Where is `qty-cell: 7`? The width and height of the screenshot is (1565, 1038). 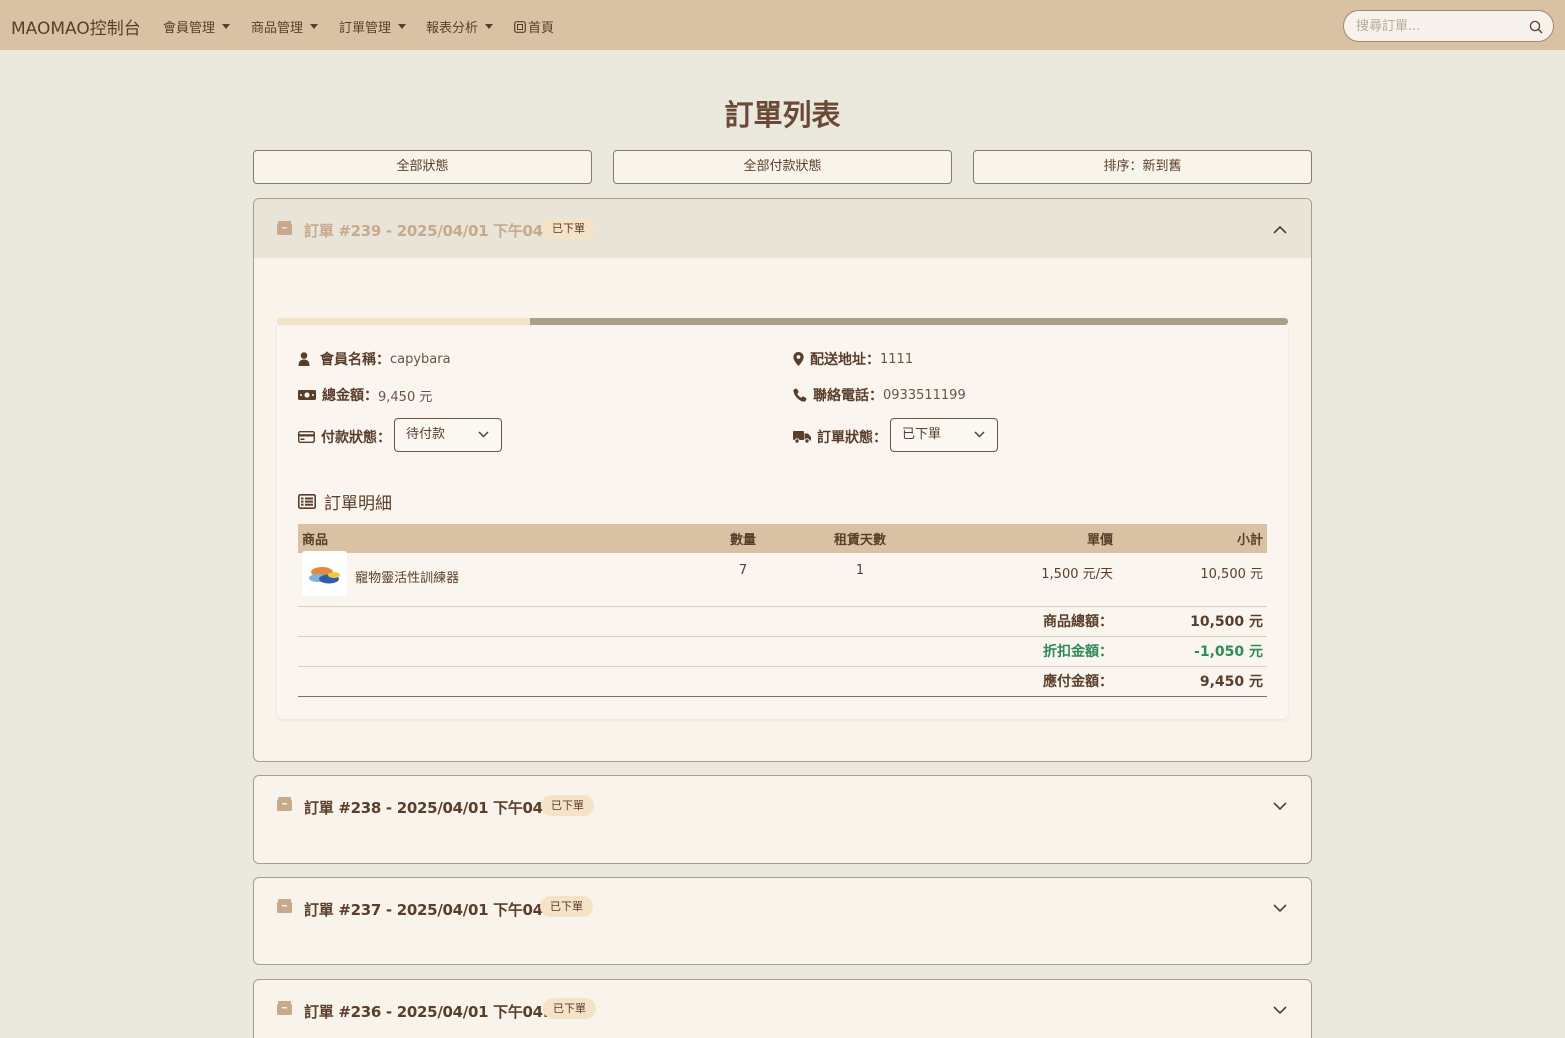
qty-cell: 7 is located at coordinates (743, 580).